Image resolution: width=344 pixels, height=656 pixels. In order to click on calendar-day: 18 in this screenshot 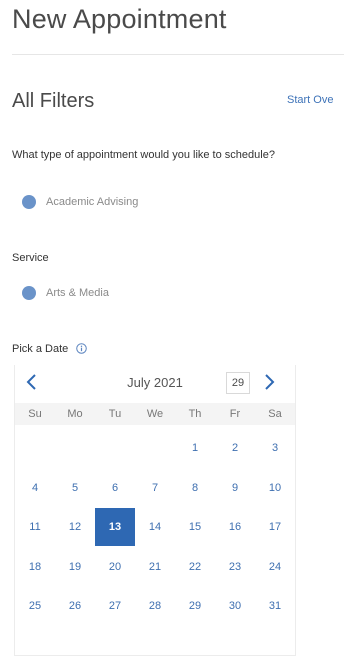, I will do `click(35, 567)`.